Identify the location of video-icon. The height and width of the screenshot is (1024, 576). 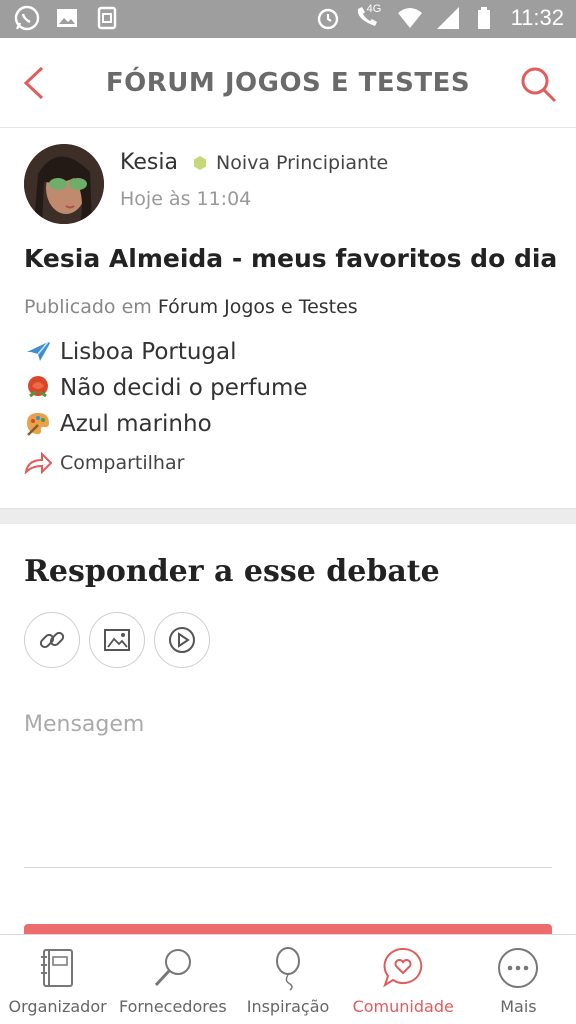
(182, 640).